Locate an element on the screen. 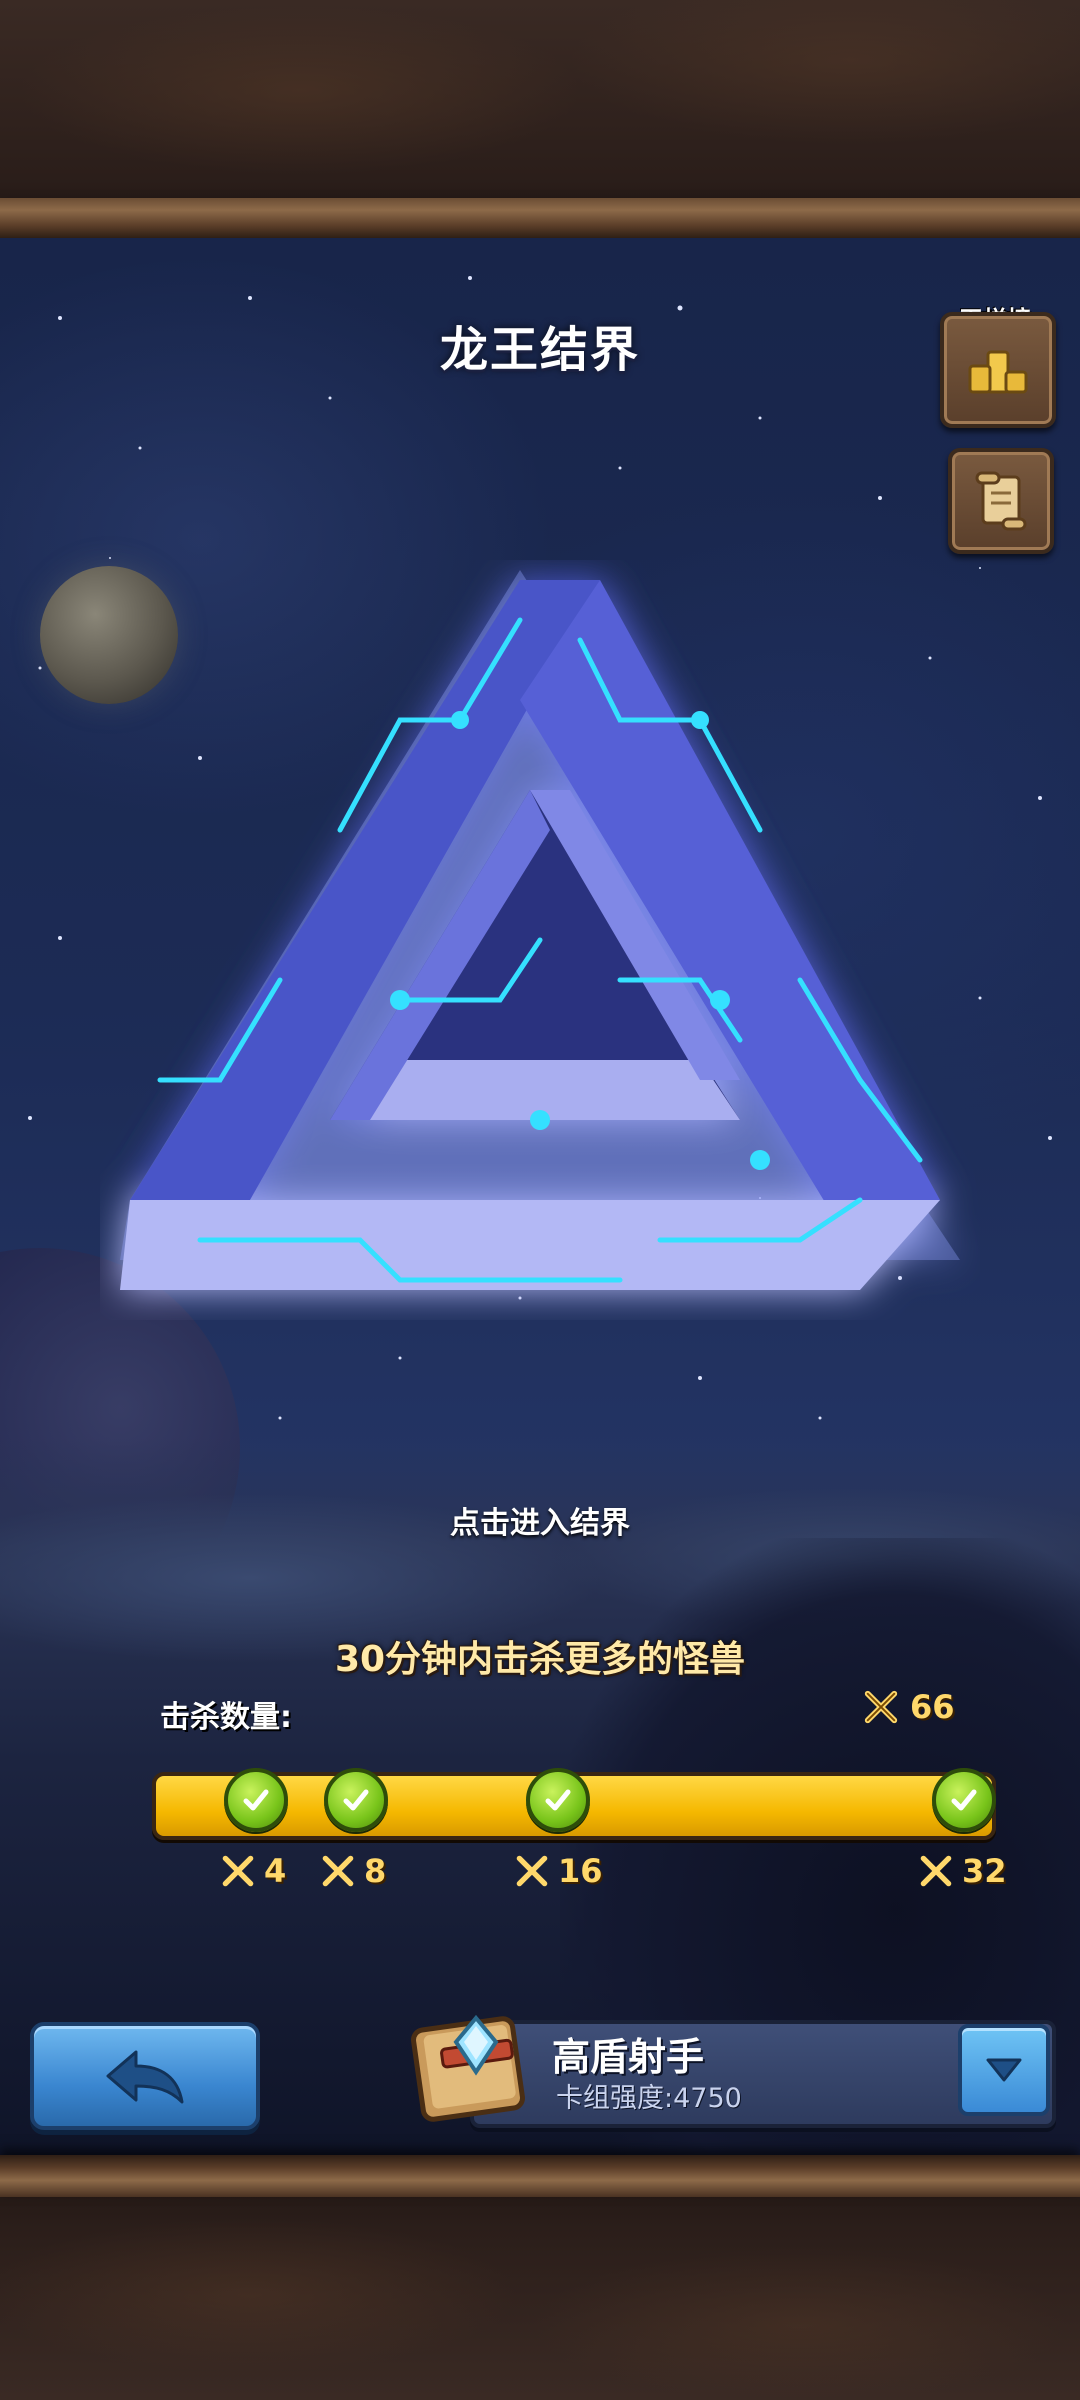 This screenshot has width=1080, height=2400. milestone-16: 16 is located at coordinates (558, 1871).